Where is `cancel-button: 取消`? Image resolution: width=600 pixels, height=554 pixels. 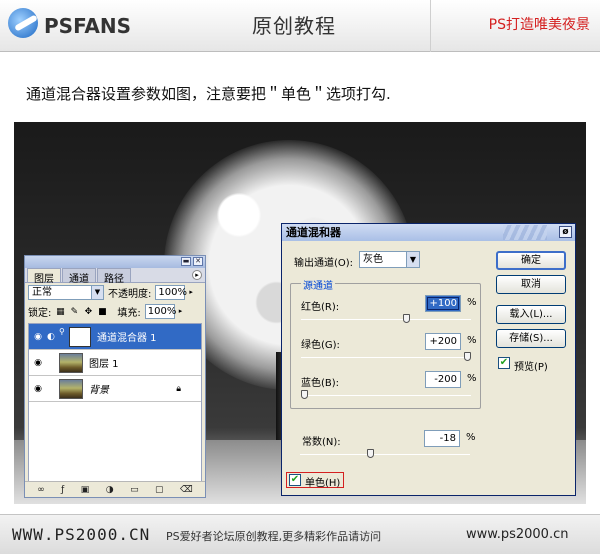
cancel-button: 取消 is located at coordinates (531, 284).